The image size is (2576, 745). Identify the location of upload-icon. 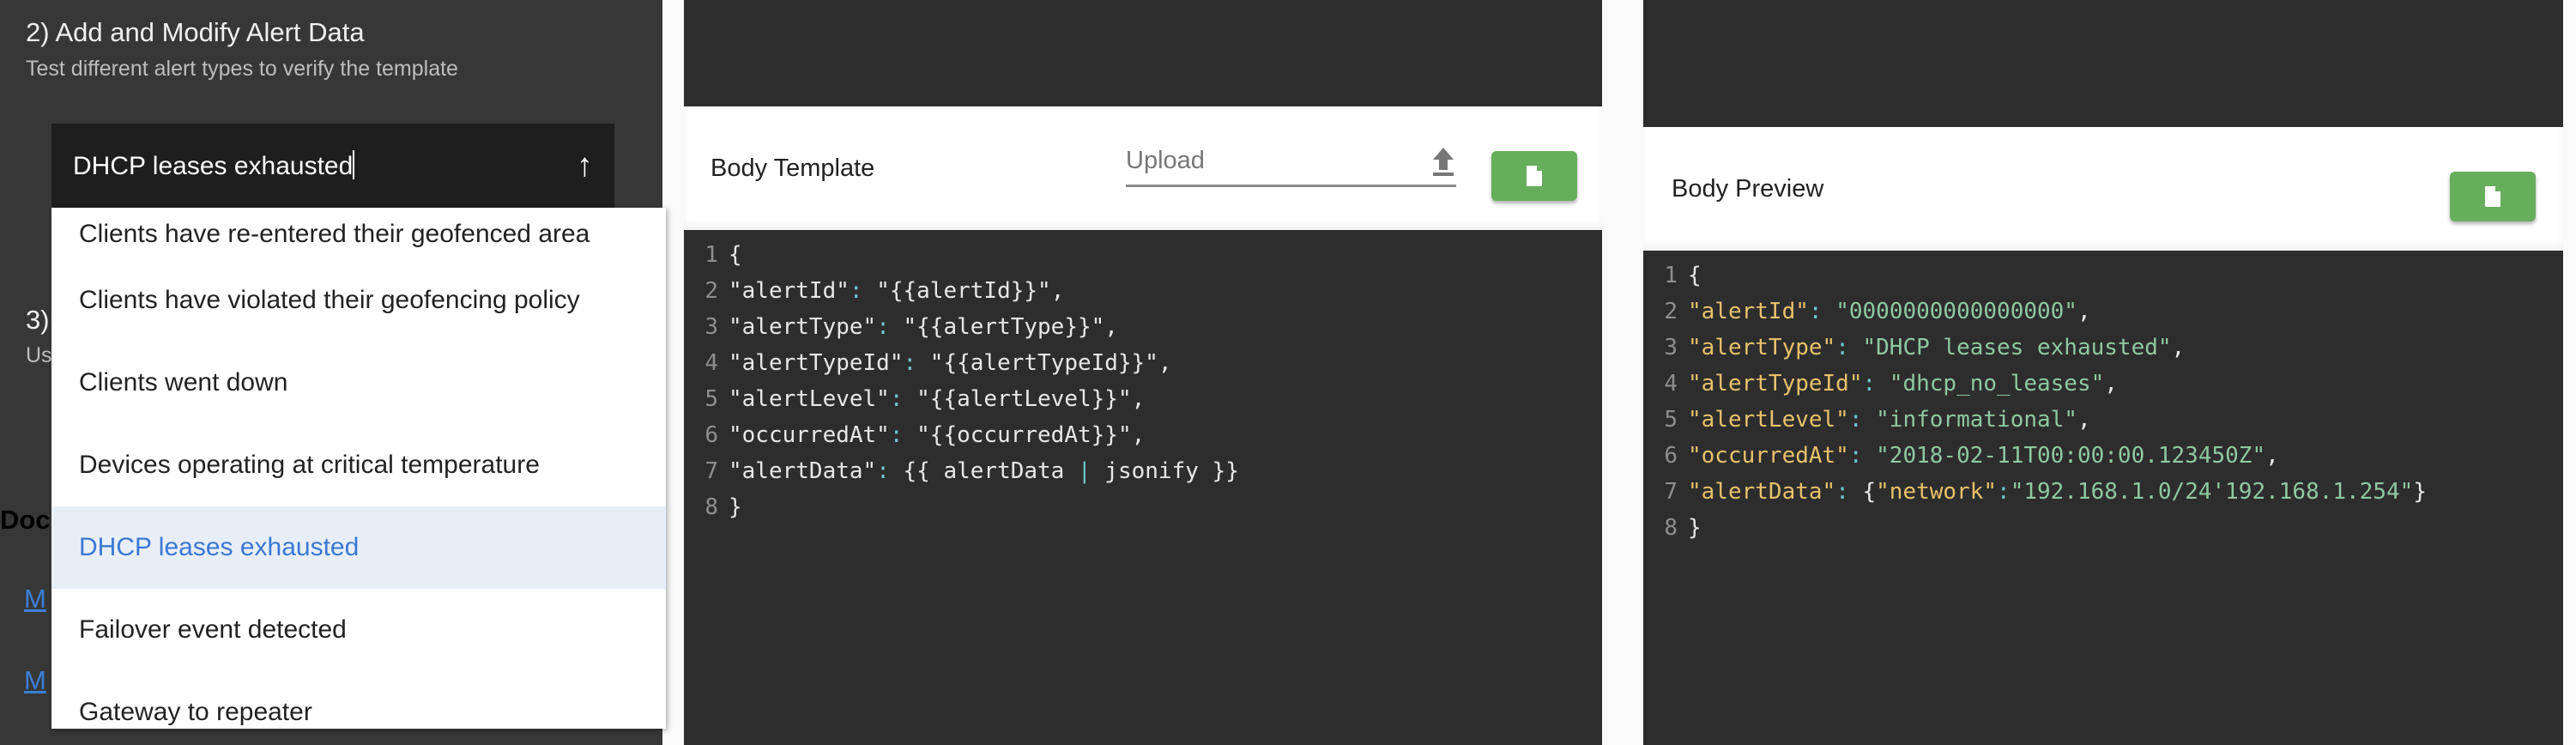
(1443, 161).